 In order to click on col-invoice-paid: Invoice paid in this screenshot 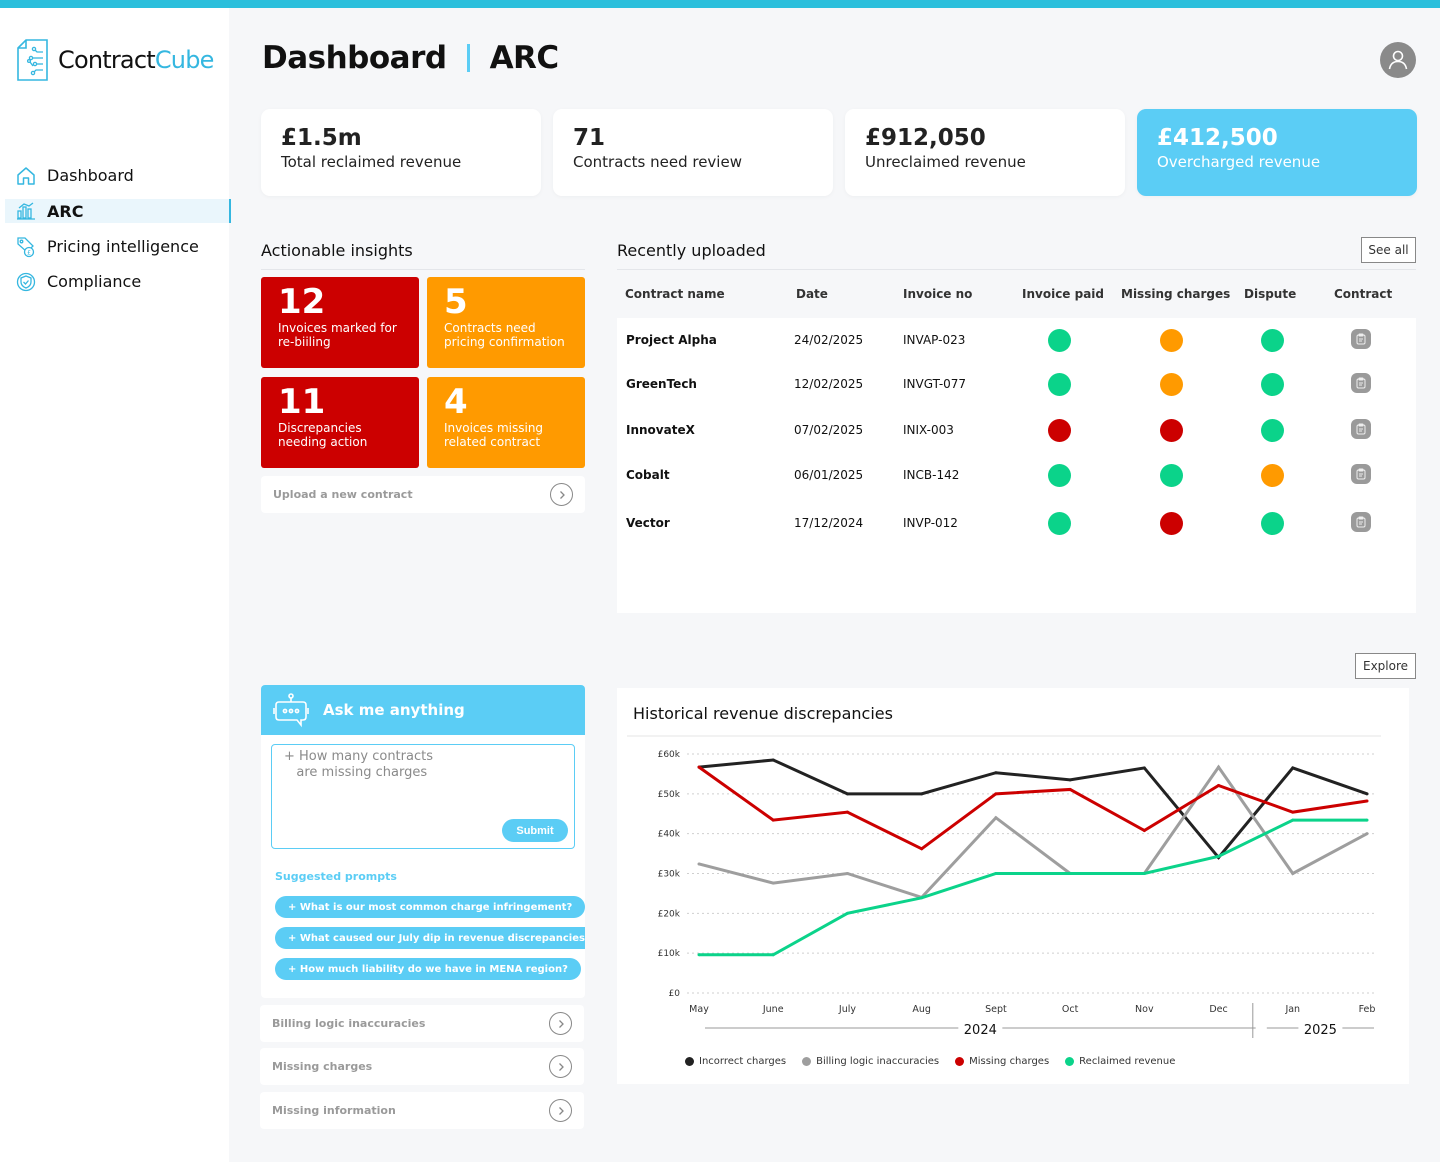, I will do `click(1063, 294)`.